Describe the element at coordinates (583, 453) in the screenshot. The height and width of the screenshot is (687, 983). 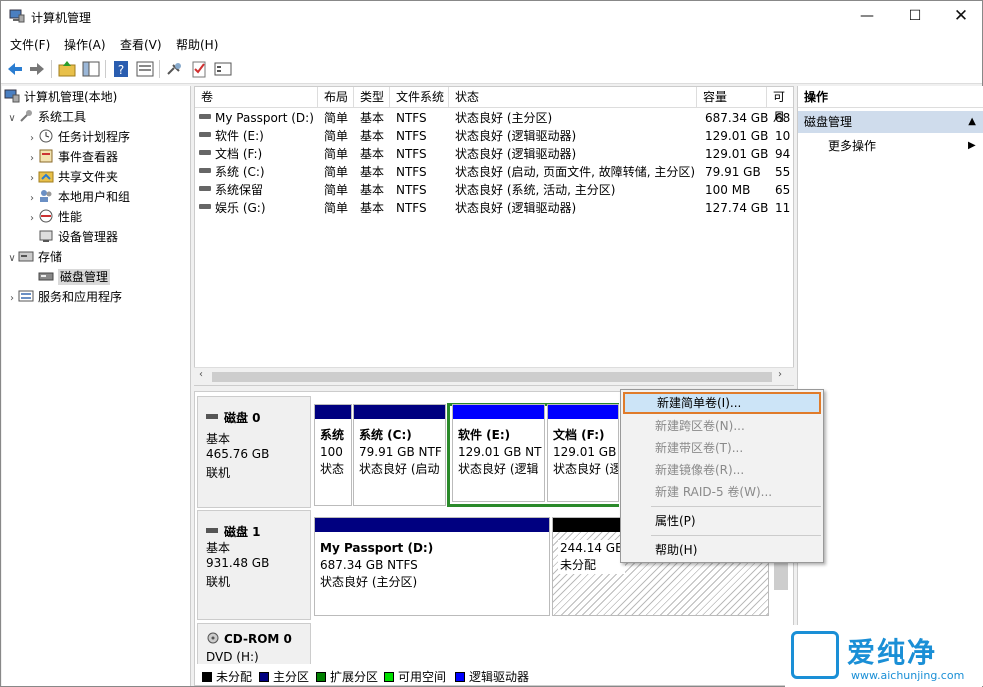
I see `partition-f: 文档 (F:)129.01 GB N状态良好 (逻` at that location.